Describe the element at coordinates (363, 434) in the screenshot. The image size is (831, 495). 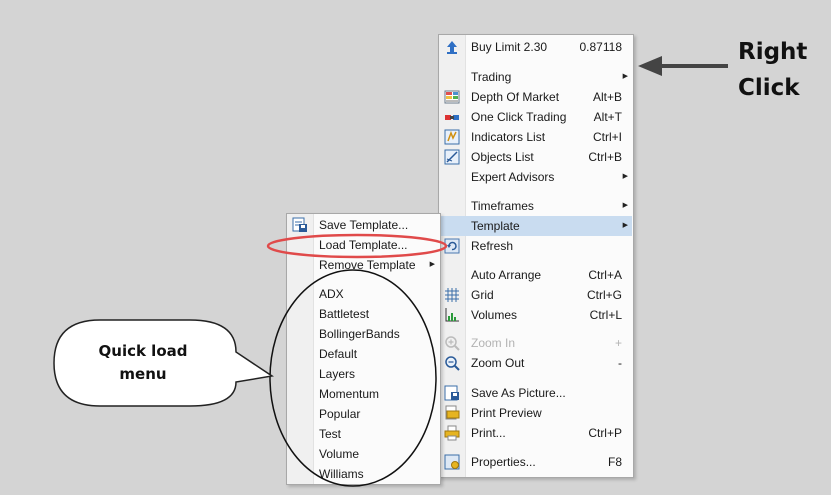
I see `template-item-test: Test` at that location.